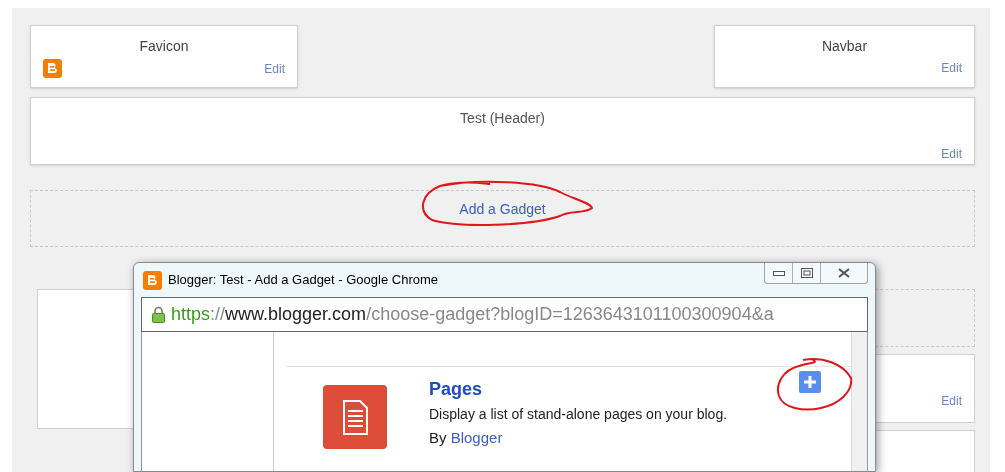 The height and width of the screenshot is (472, 1005). I want to click on by-label: By, so click(438, 437).